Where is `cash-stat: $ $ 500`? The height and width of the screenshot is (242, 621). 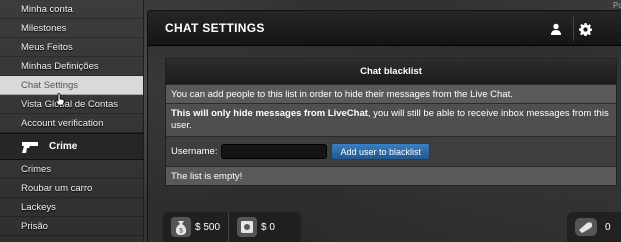
cash-stat: $ $ 500 is located at coordinates (195, 227).